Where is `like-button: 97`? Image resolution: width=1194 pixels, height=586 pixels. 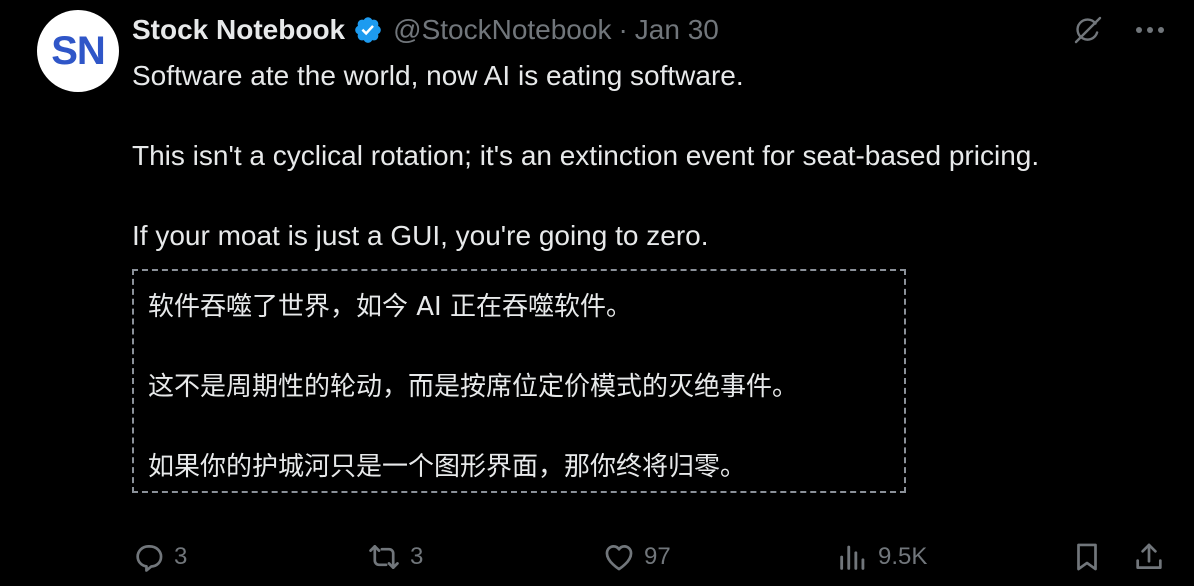 like-button: 97 is located at coordinates (636, 557).